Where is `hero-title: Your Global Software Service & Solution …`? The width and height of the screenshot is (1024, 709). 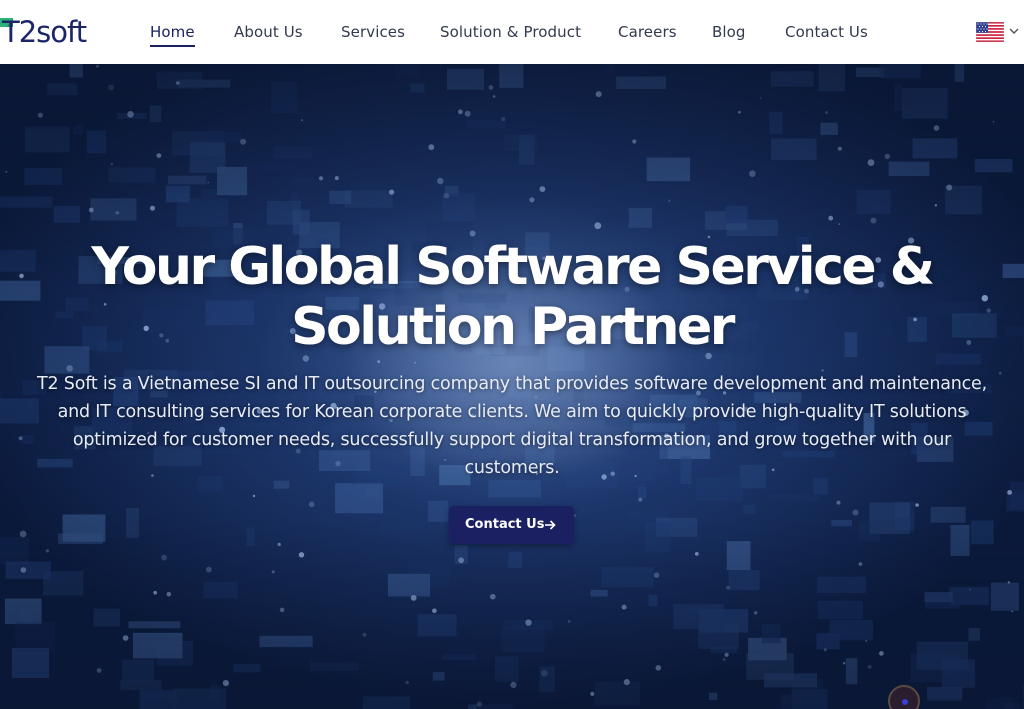
hero-title: Your Global Software Service & Solution … is located at coordinates (512, 297).